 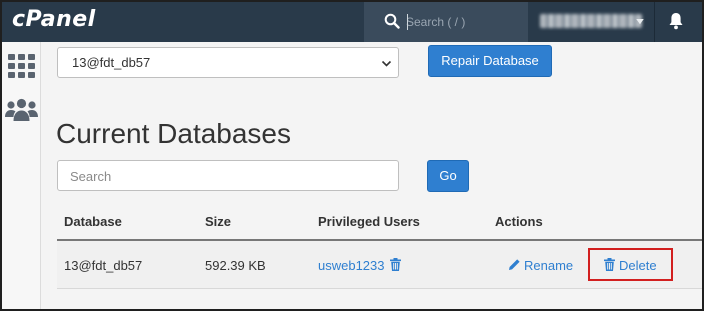 I want to click on remove-user-trash-icon, so click(x=395, y=264).